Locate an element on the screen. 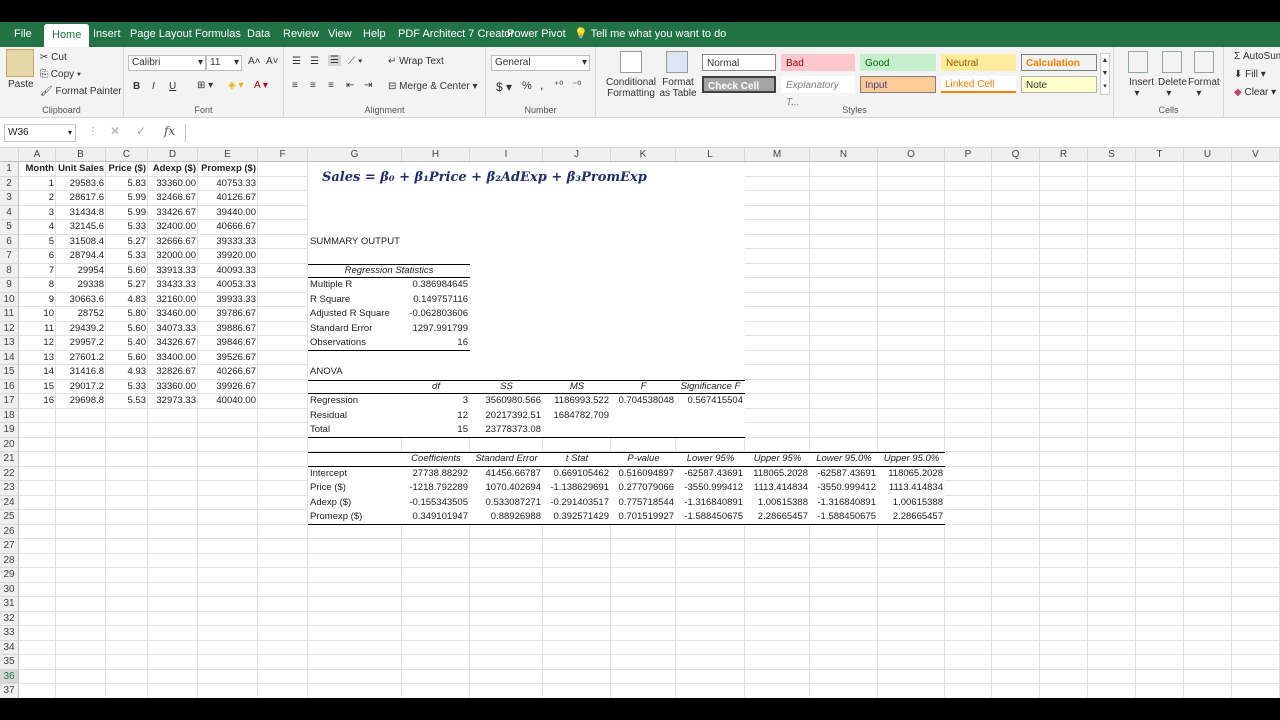 The height and width of the screenshot is (720, 1280). font-name-select: Calibri ▾ is located at coordinates (167, 63).